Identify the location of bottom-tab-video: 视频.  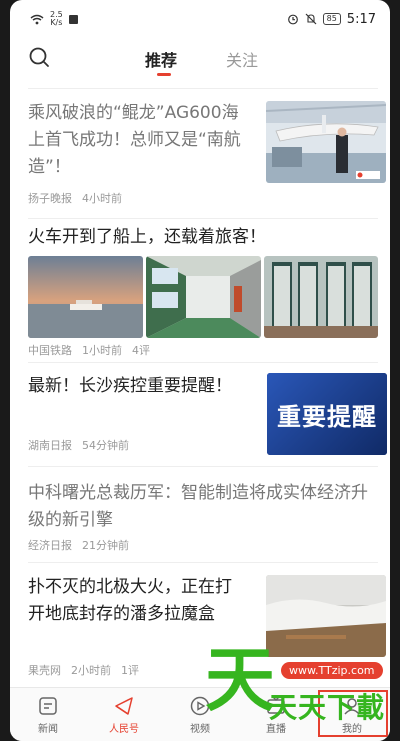
(200, 714).